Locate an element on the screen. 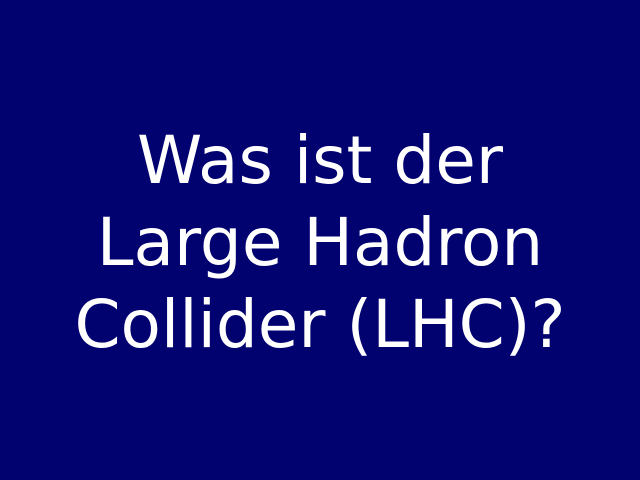  question-line-2: Large Hadron is located at coordinates (320, 242).